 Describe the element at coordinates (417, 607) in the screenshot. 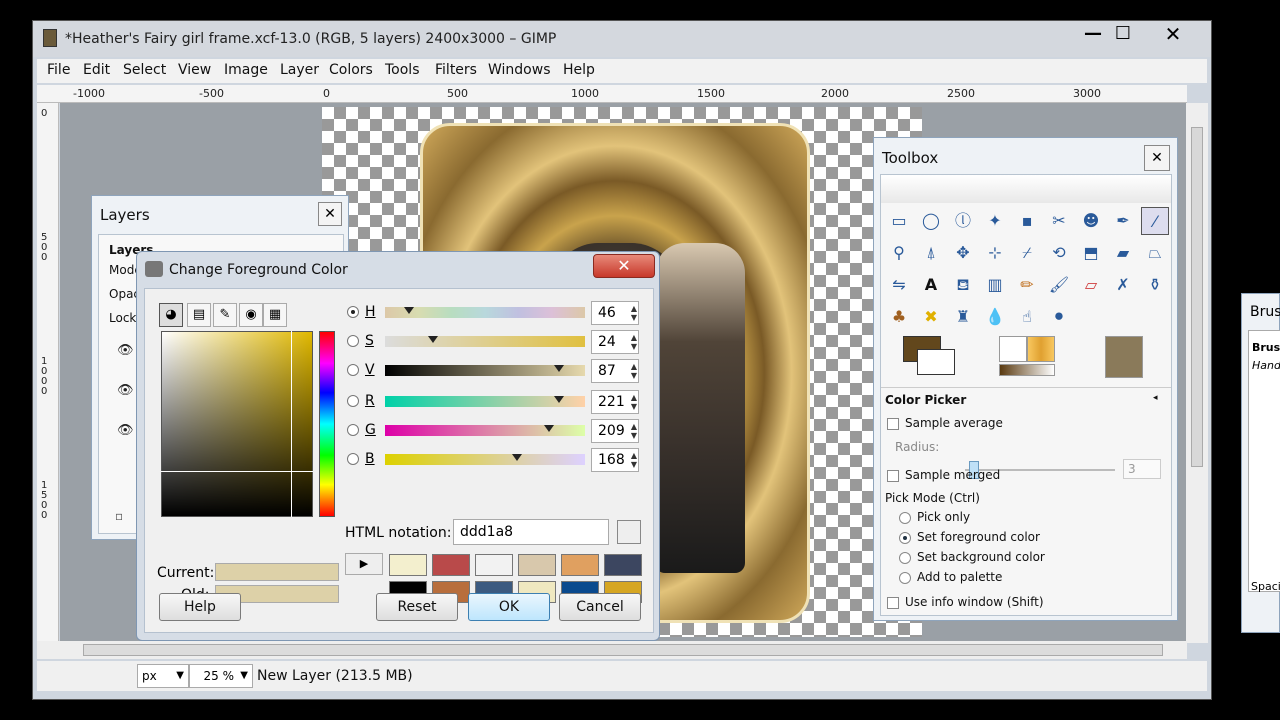

I see `reset-button: Reset` at that location.